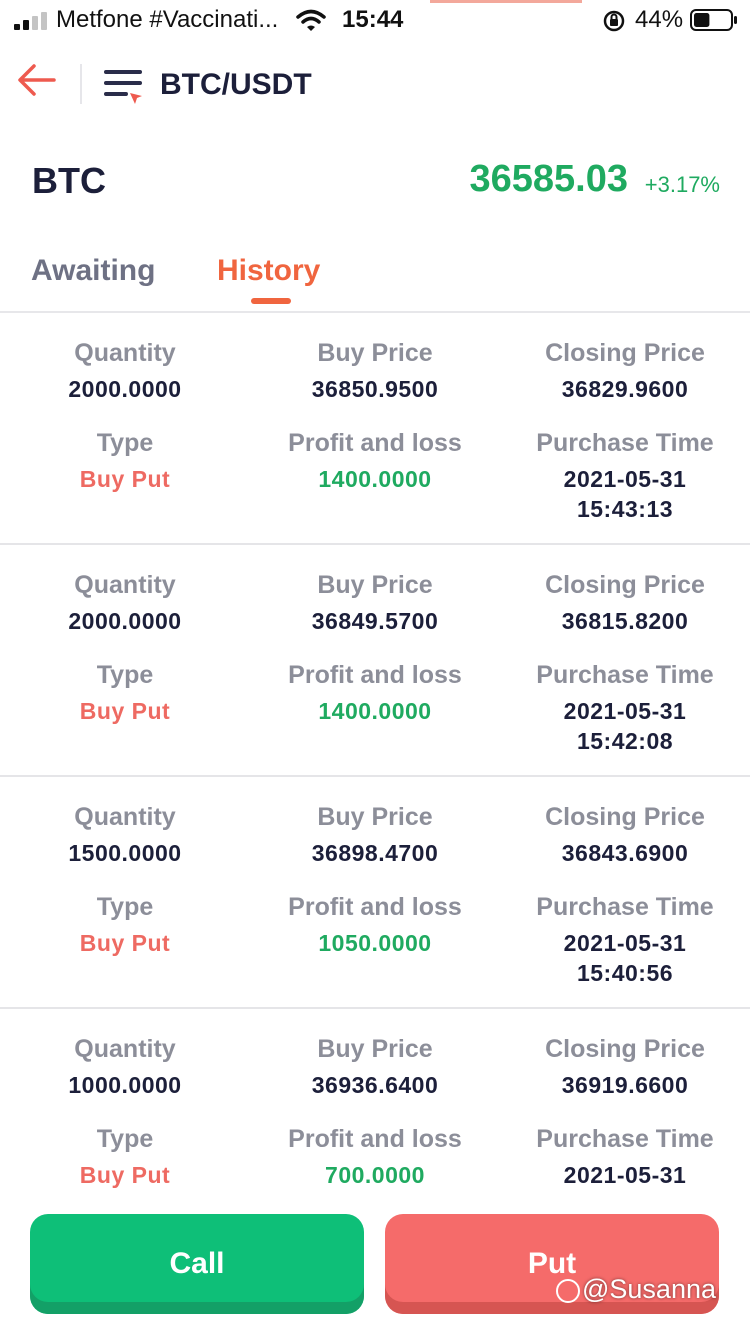 This screenshot has width=750, height=1334. I want to click on purchase-time-value: 15:40:56, so click(625, 973).